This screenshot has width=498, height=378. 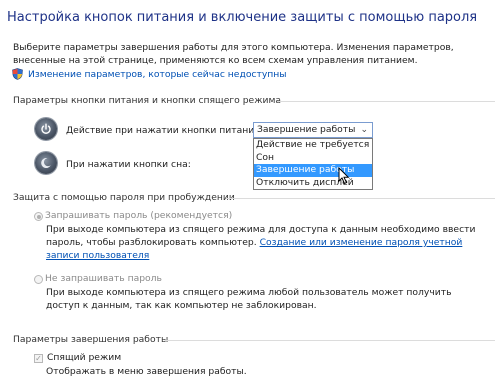 What do you see at coordinates (306, 129) in the screenshot?
I see `power-action-value: Завершение работы` at bounding box center [306, 129].